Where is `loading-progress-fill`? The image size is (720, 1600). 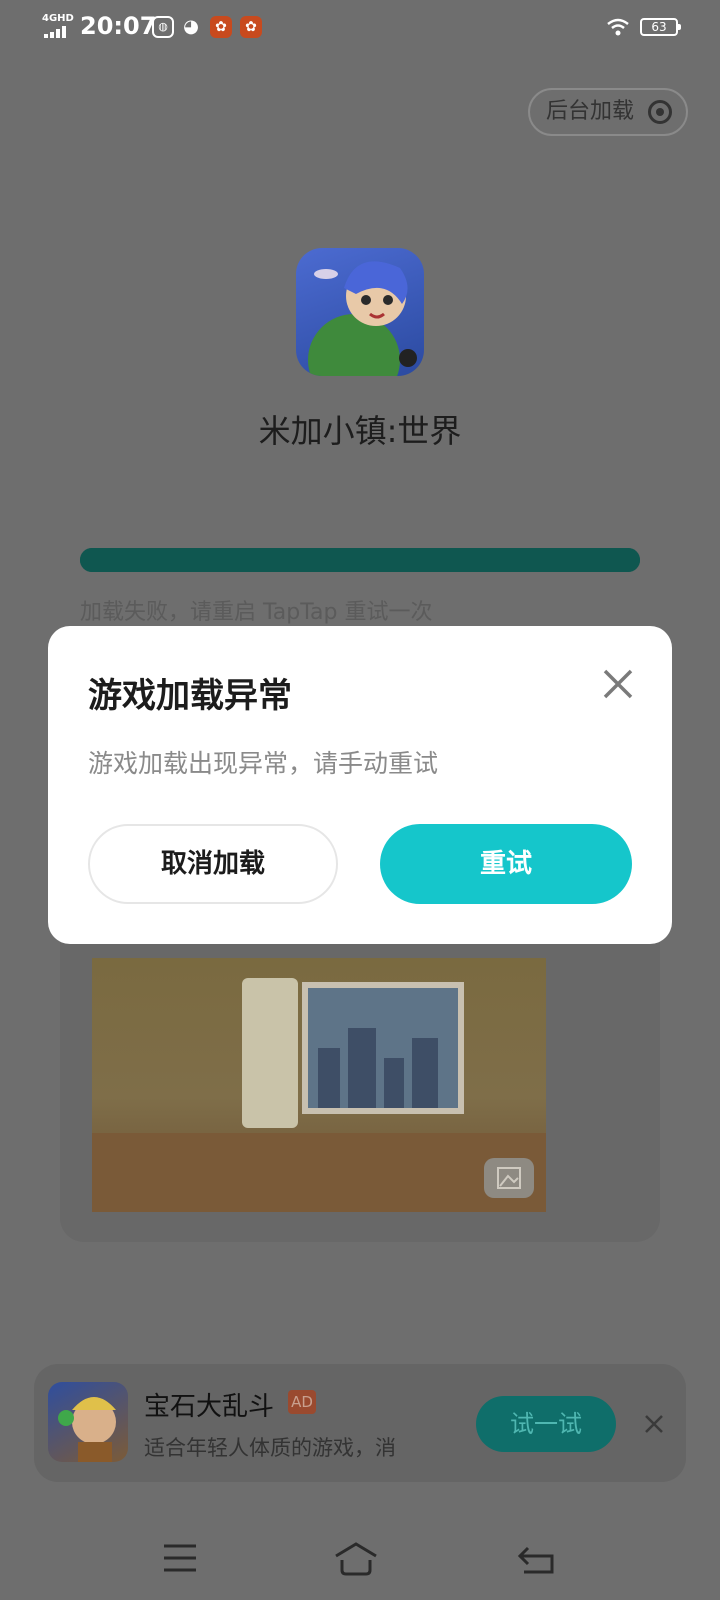
loading-progress-fill is located at coordinates (360, 560).